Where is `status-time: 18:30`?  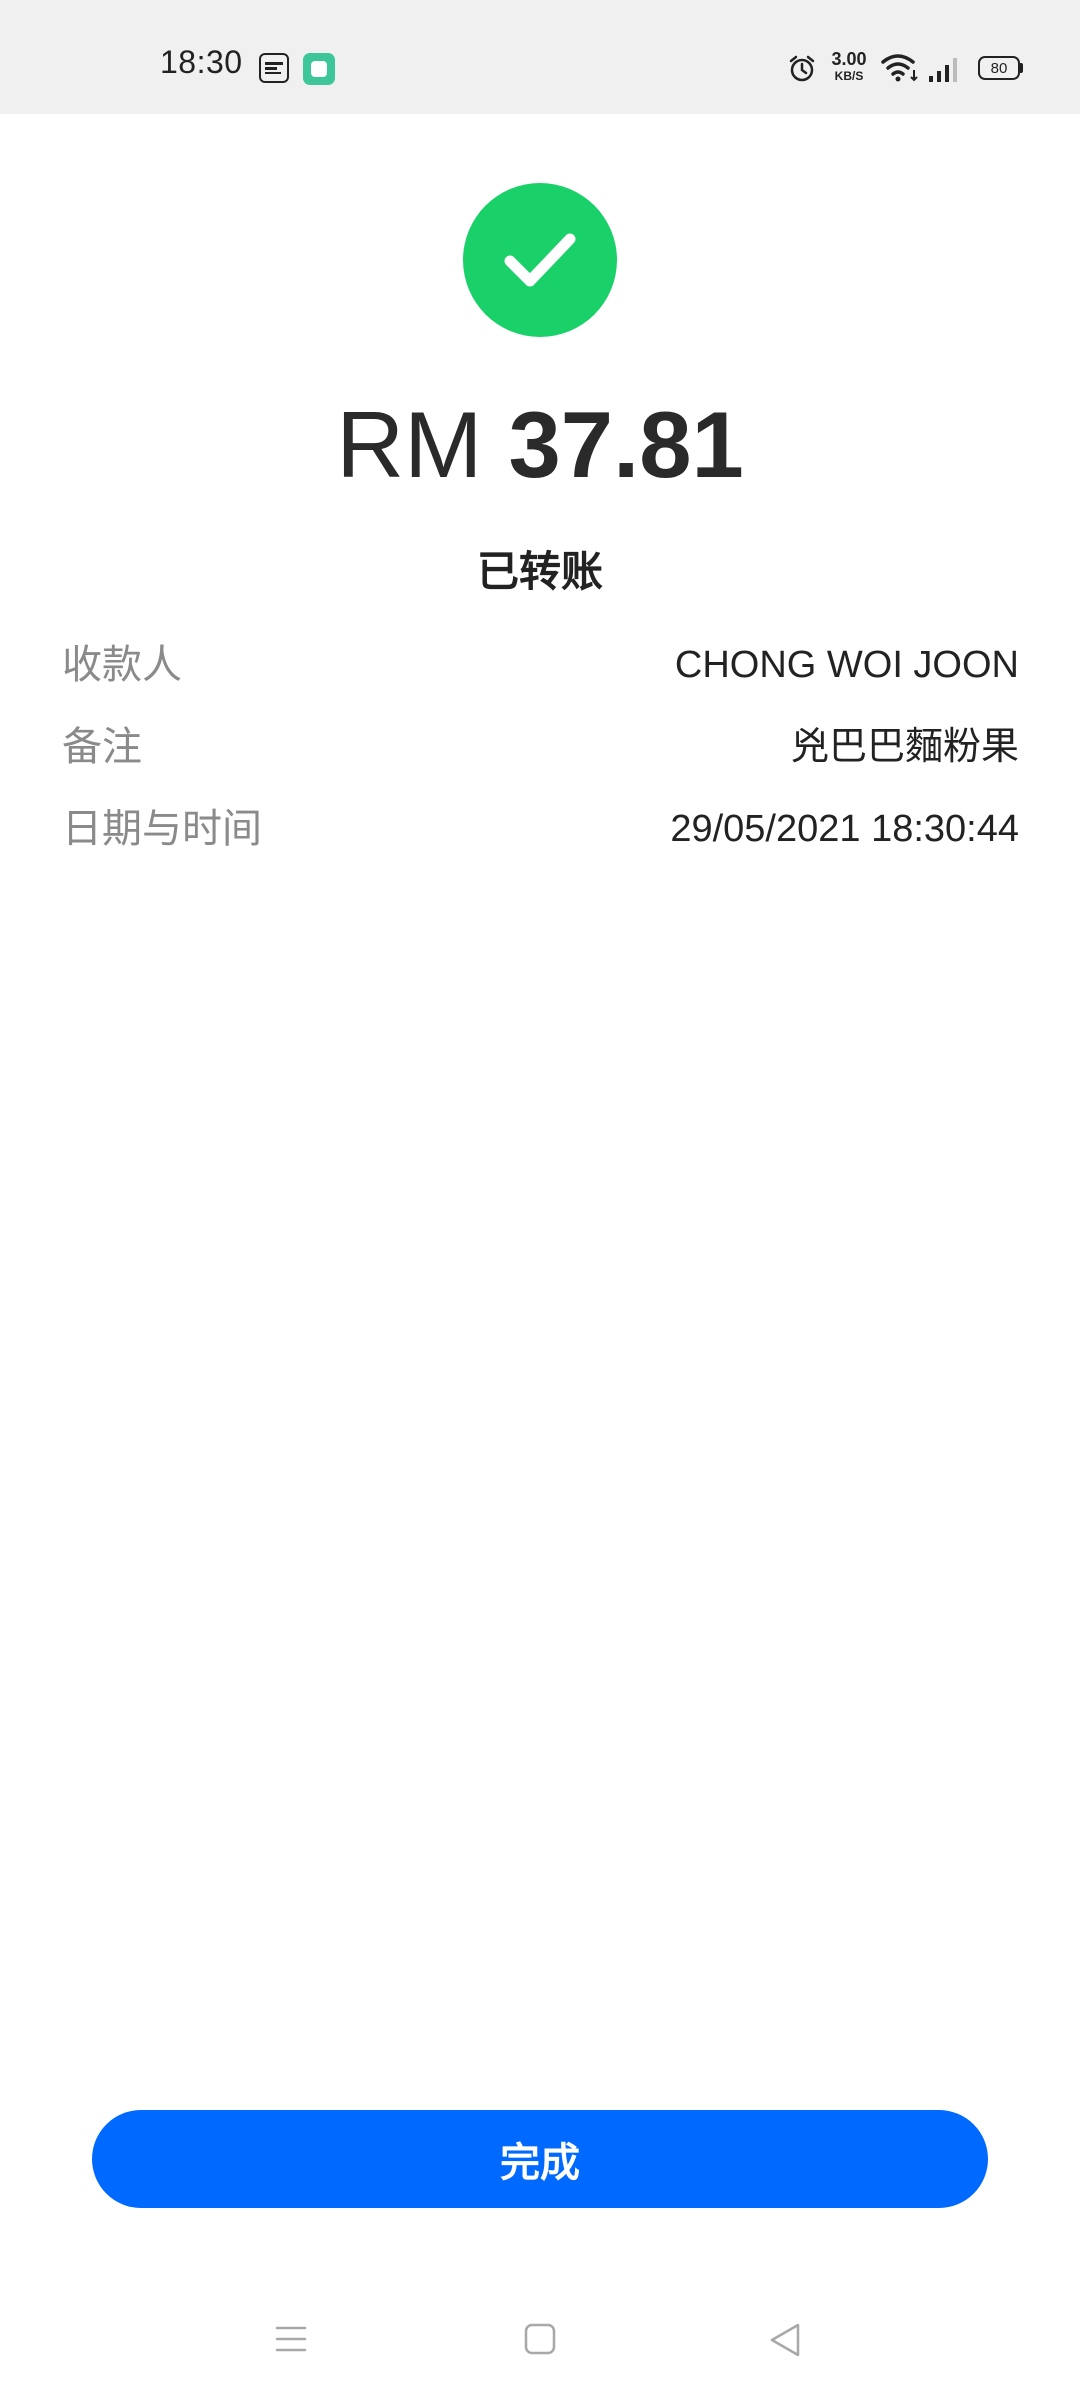
status-time: 18:30 is located at coordinates (201, 62).